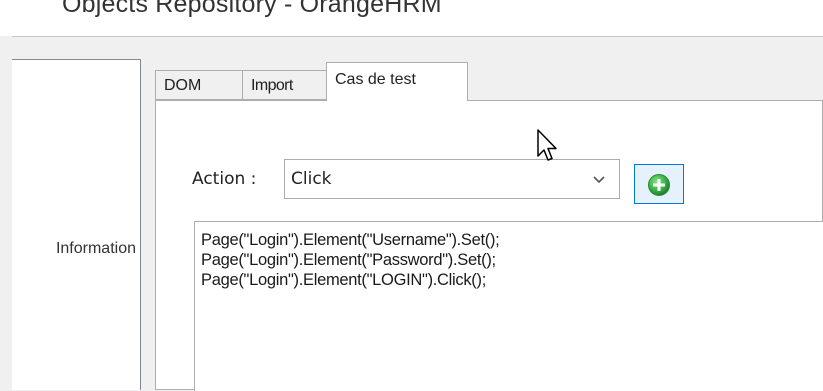 This screenshot has height=391, width=823. Describe the element at coordinates (599, 180) in the screenshot. I see `chevron-down-icon` at that location.